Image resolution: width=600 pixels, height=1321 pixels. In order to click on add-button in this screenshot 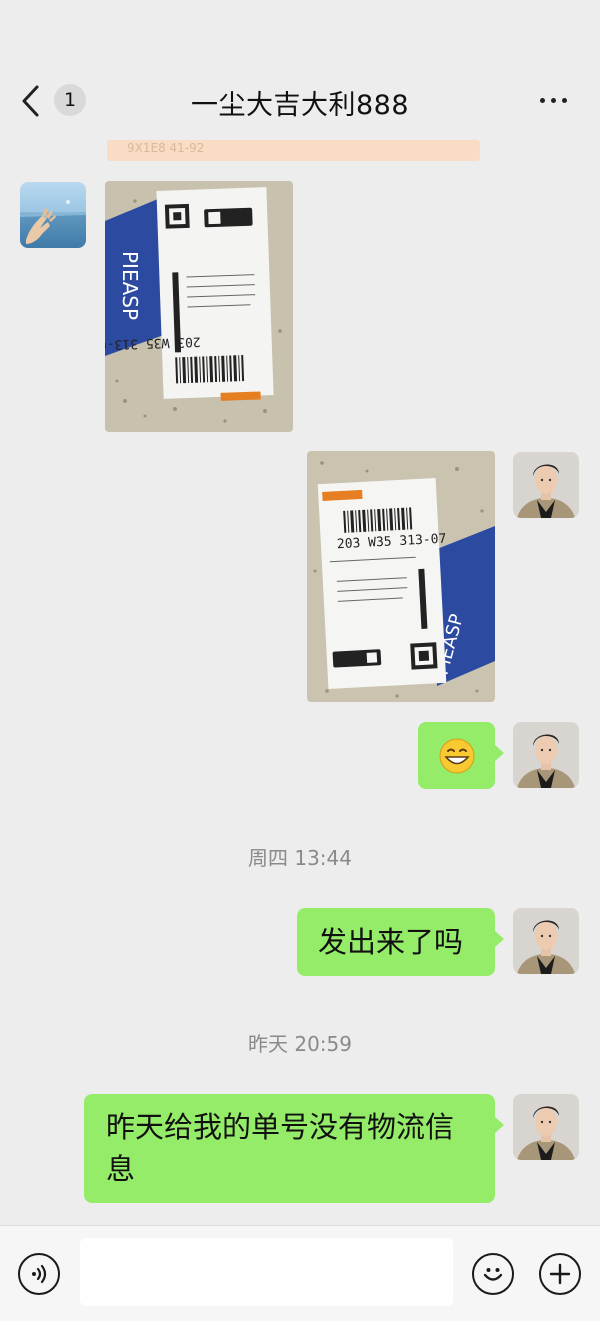, I will do `click(560, 1274)`.